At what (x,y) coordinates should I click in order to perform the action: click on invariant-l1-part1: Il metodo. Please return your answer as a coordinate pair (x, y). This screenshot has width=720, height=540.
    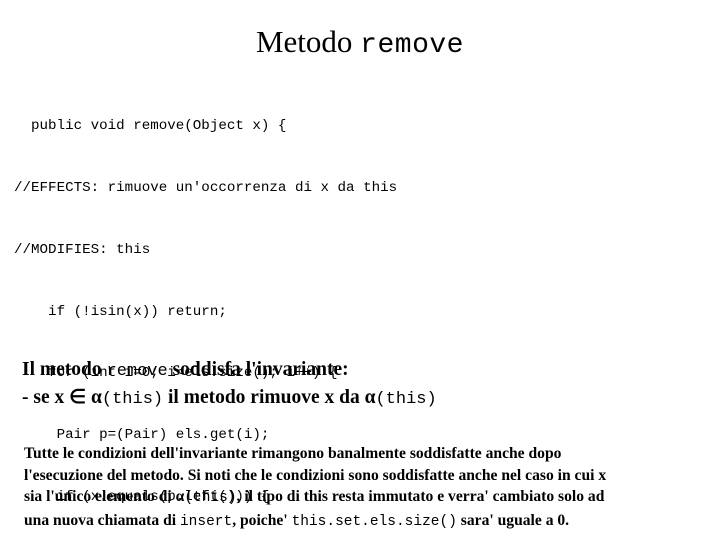
    Looking at the image, I should click on (64, 369).